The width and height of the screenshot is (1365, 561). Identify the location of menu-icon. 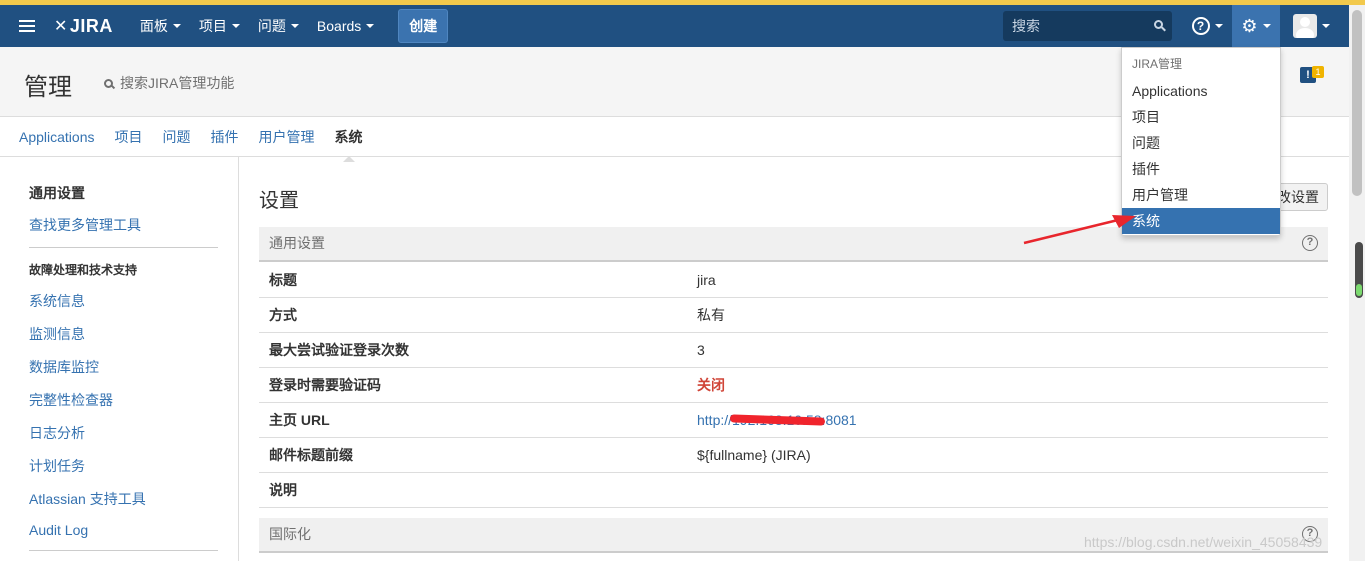
(27, 26).